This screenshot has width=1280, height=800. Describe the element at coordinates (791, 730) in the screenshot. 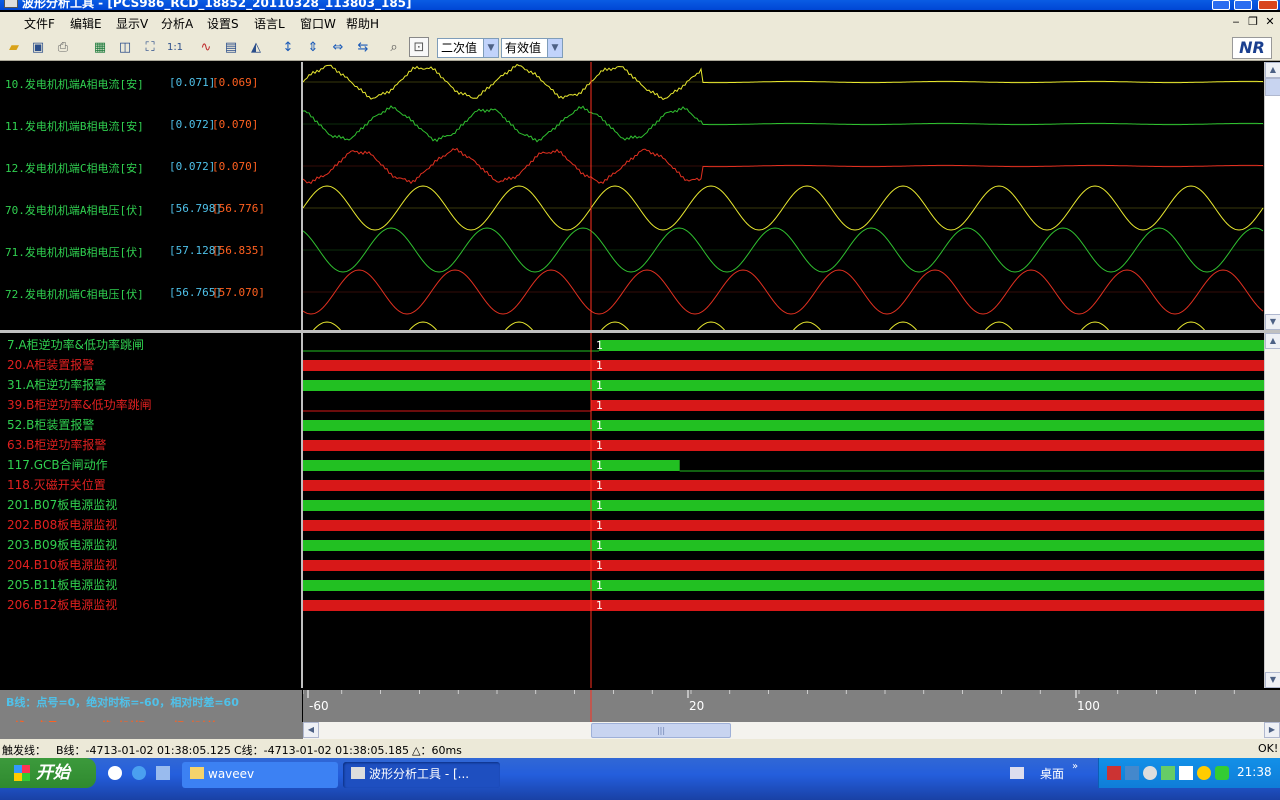

I see `horizontal-scrollbar: ◀ ||| ▶` at that location.